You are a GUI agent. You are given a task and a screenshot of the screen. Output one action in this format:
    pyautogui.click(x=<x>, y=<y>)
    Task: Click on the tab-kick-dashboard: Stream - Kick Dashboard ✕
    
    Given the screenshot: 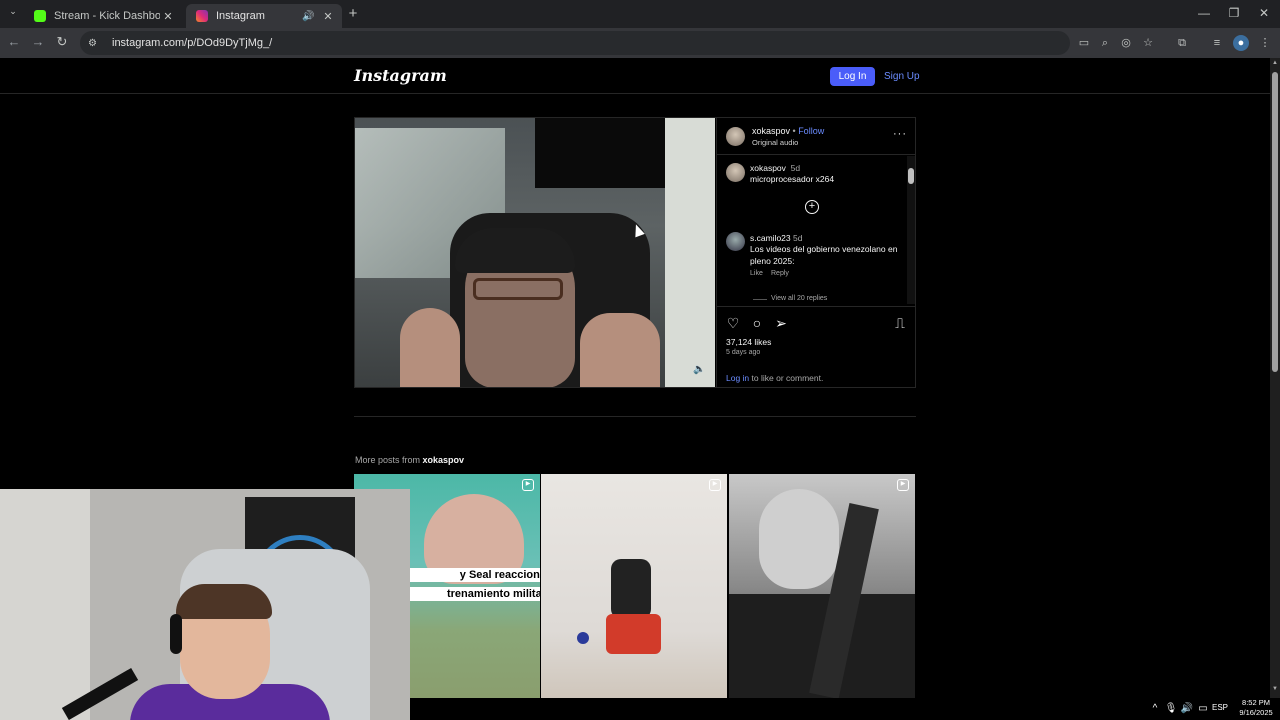 What is the action you would take?
    pyautogui.click(x=103, y=16)
    